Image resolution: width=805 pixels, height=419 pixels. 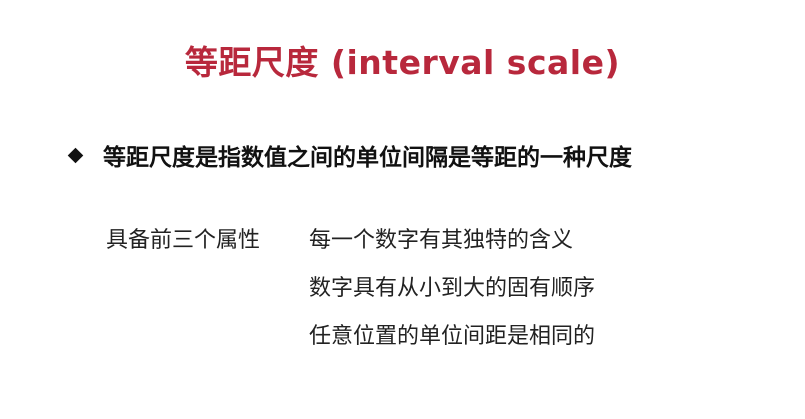 I want to click on property-item: 数字具有从小到大的固有顺序, so click(x=452, y=288).